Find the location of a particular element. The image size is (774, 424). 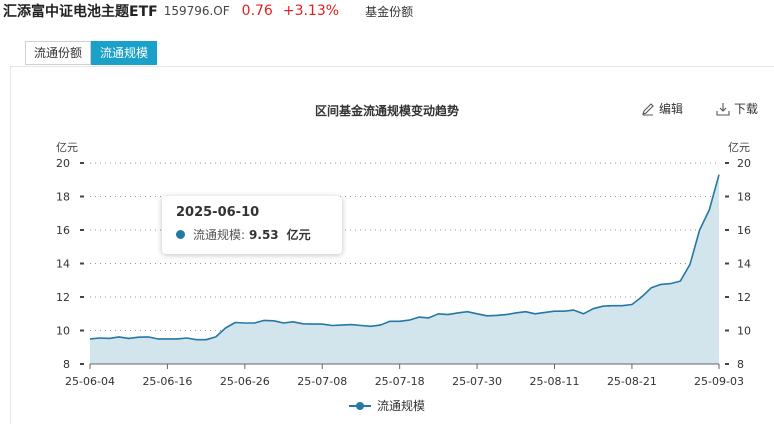

tooltip-date: 2025-06-10 is located at coordinates (218, 212).